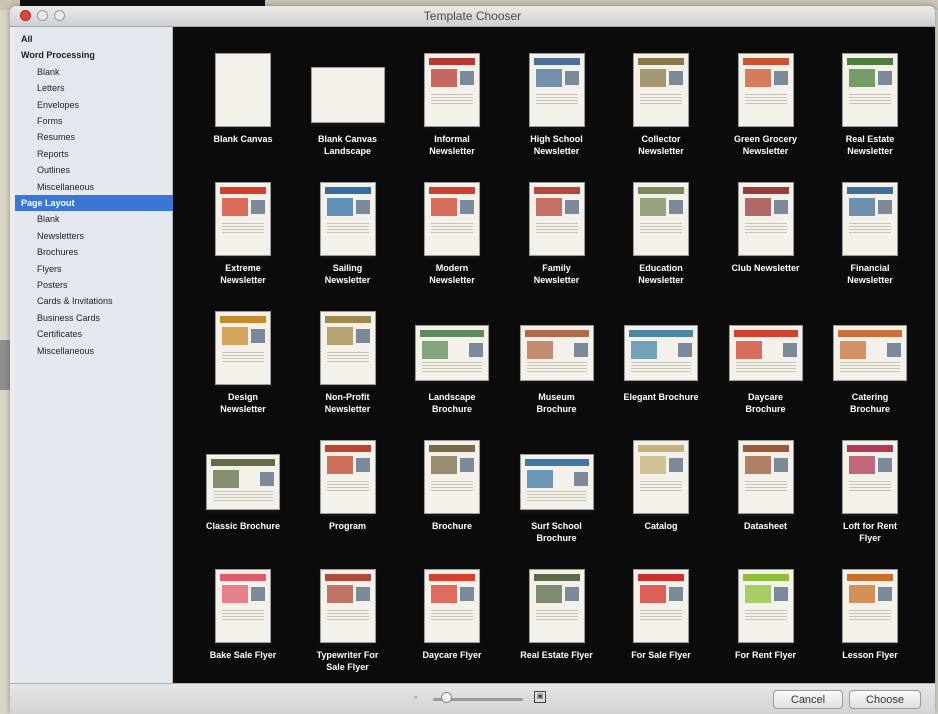 This screenshot has height=714, width=938. What do you see at coordinates (765, 268) in the screenshot?
I see `template-name: Club Newsletter` at bounding box center [765, 268].